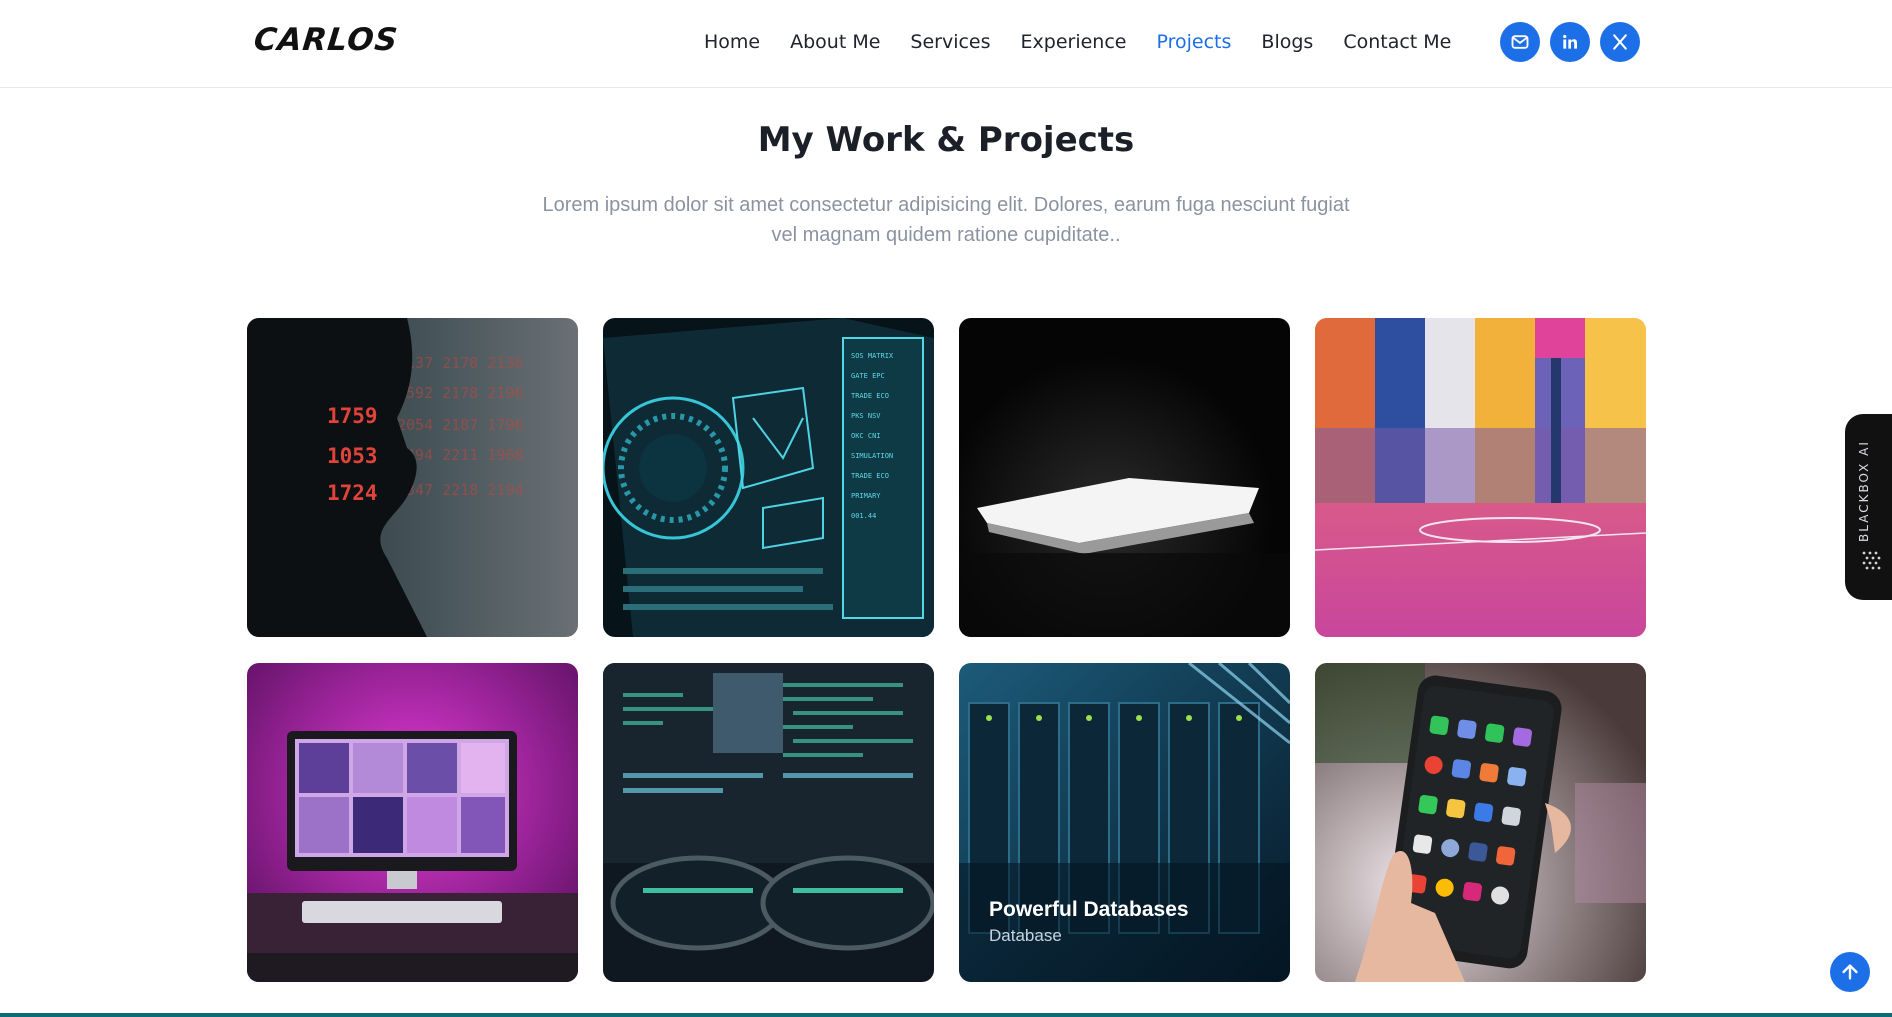 This screenshot has width=1892, height=1017. Describe the element at coordinates (863, 516) in the screenshot. I see `svg-text: 001.44` at that location.